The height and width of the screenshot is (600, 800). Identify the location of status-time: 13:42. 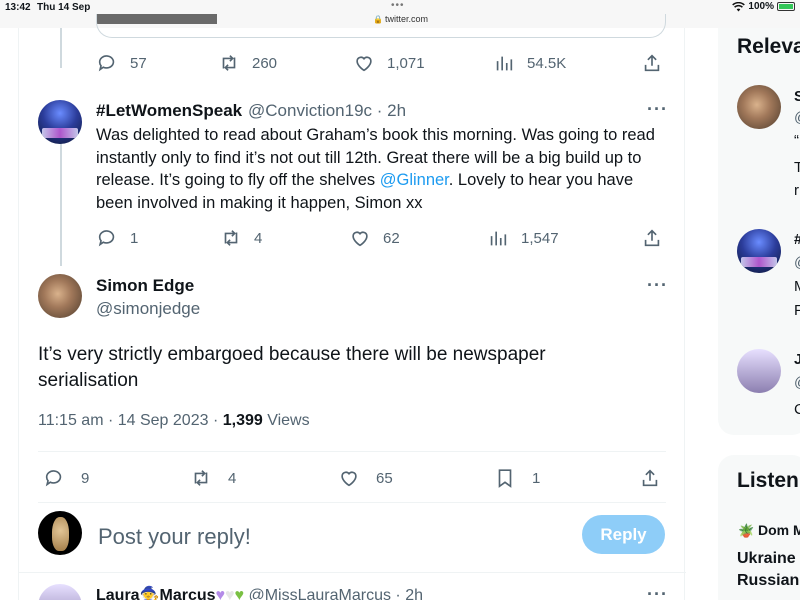
(18, 7).